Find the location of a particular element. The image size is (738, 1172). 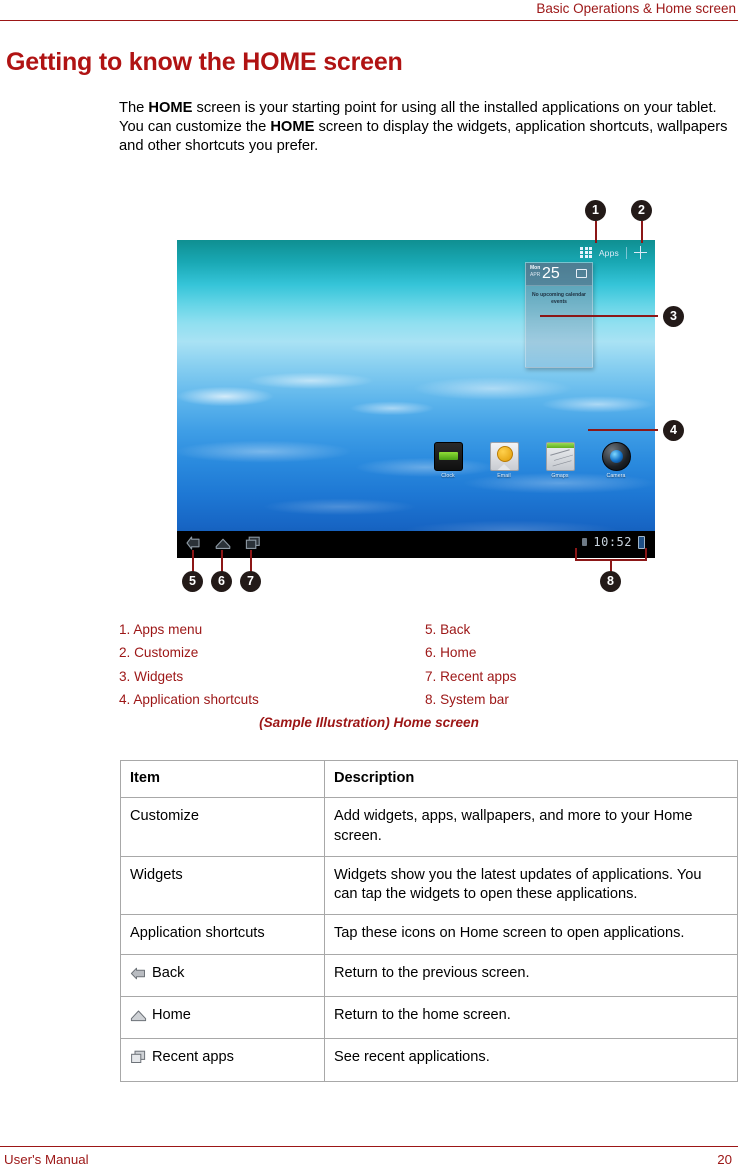

legend-item: 4. Application shortcuts is located at coordinates (189, 699).